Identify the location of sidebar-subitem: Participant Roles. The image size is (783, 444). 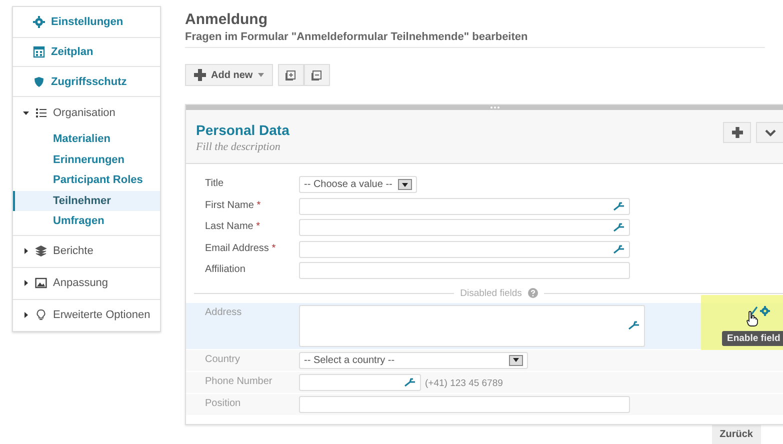
(86, 180).